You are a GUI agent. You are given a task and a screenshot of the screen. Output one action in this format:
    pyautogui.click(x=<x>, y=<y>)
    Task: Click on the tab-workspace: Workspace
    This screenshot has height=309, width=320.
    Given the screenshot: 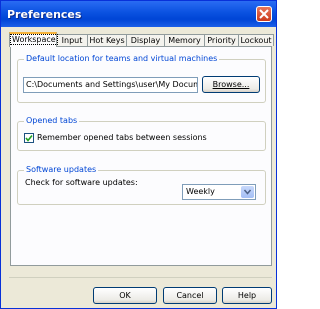 What is the action you would take?
    pyautogui.click(x=33, y=39)
    